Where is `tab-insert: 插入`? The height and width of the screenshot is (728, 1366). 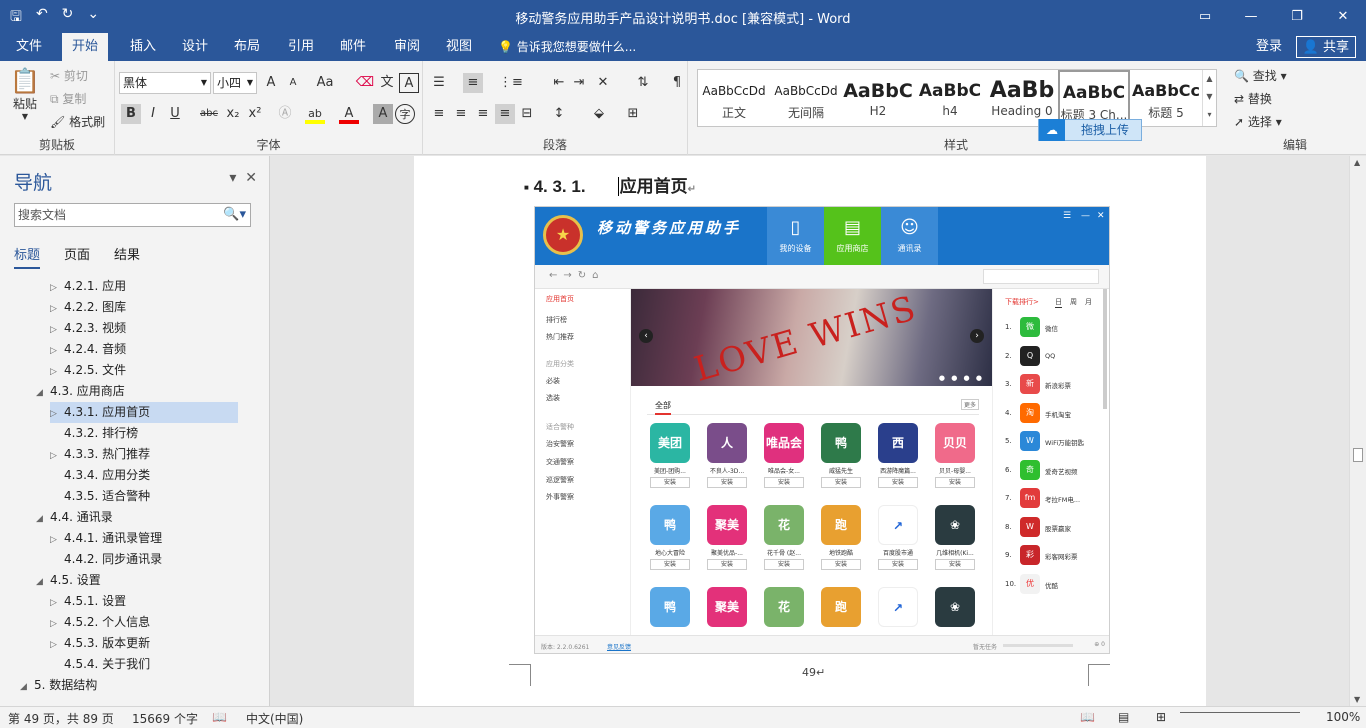
tab-insert: 插入 is located at coordinates (143, 47).